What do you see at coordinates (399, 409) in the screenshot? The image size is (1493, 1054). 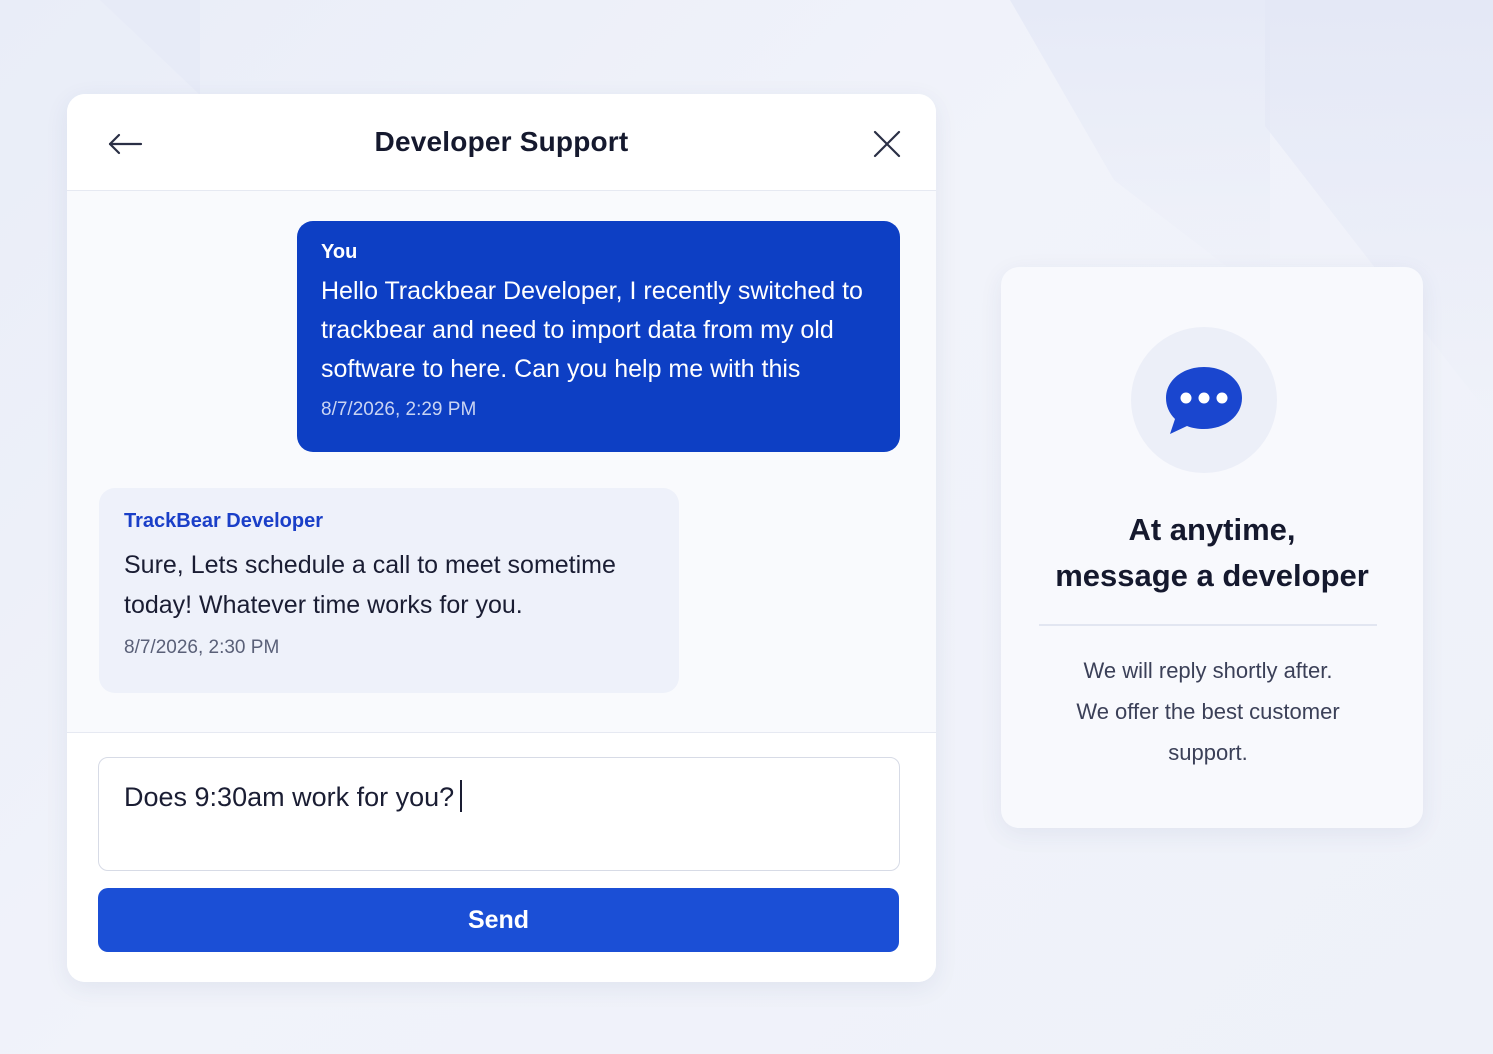 I see `message-timestamp: 8/7/2026, 2:29 PM` at bounding box center [399, 409].